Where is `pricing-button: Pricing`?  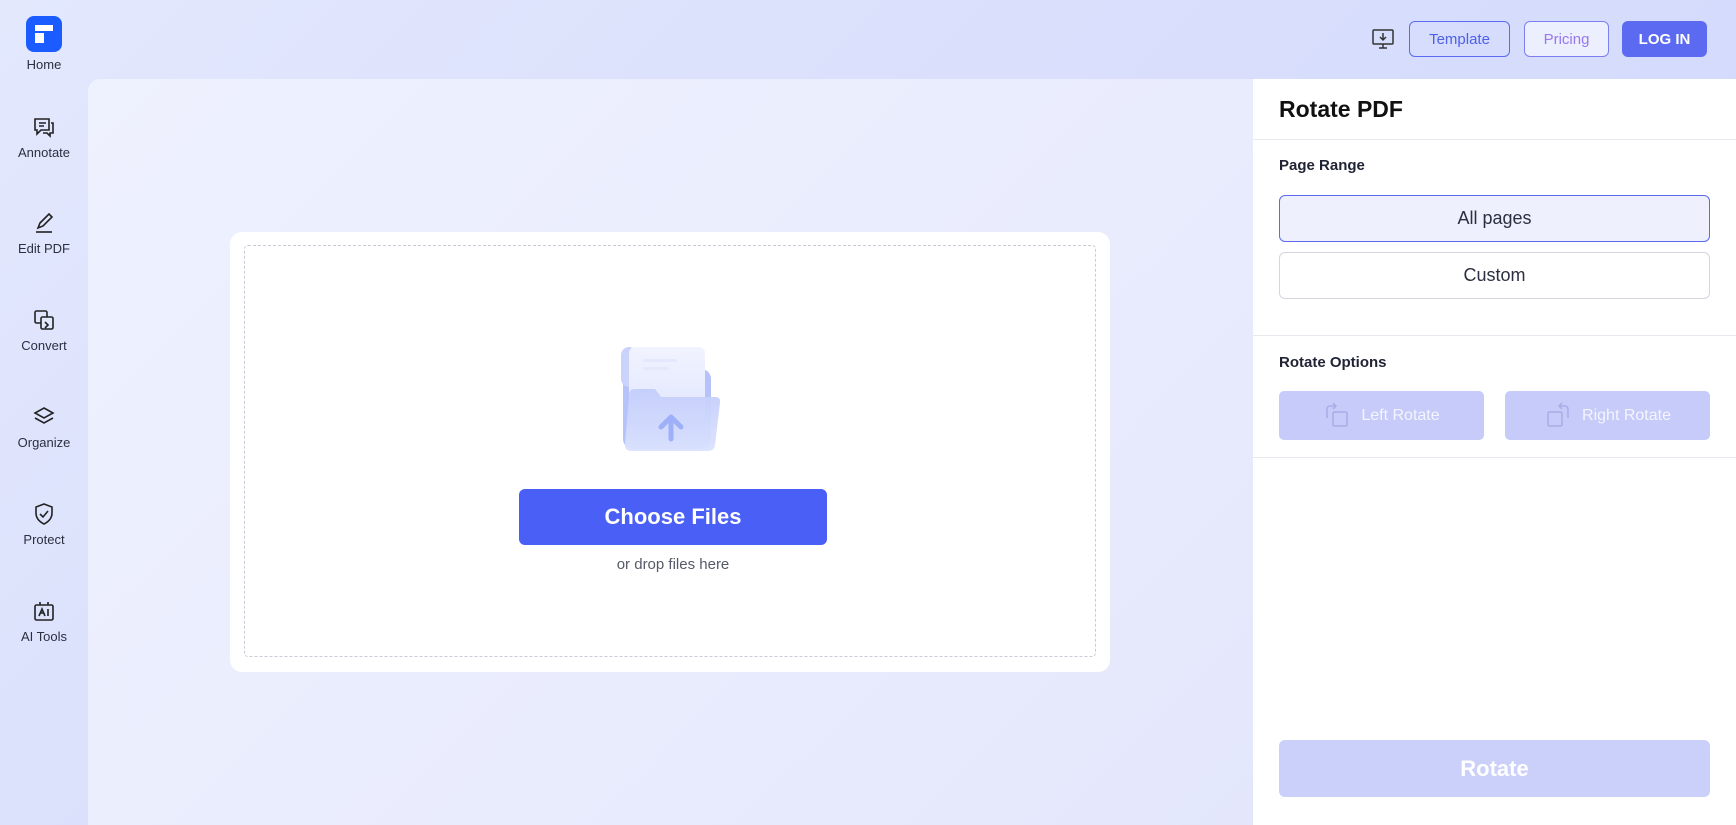 pricing-button: Pricing is located at coordinates (1566, 39).